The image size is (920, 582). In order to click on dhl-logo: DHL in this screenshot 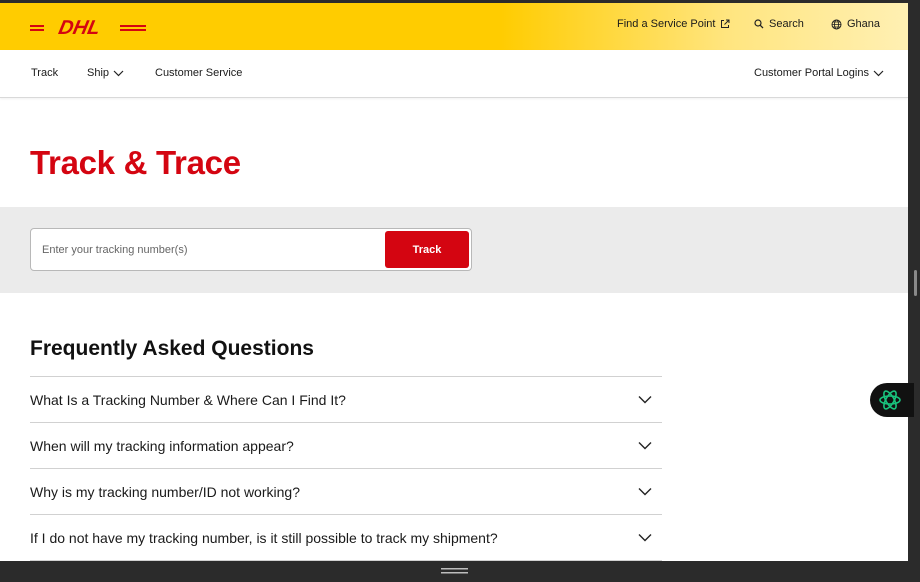, I will do `click(88, 27)`.